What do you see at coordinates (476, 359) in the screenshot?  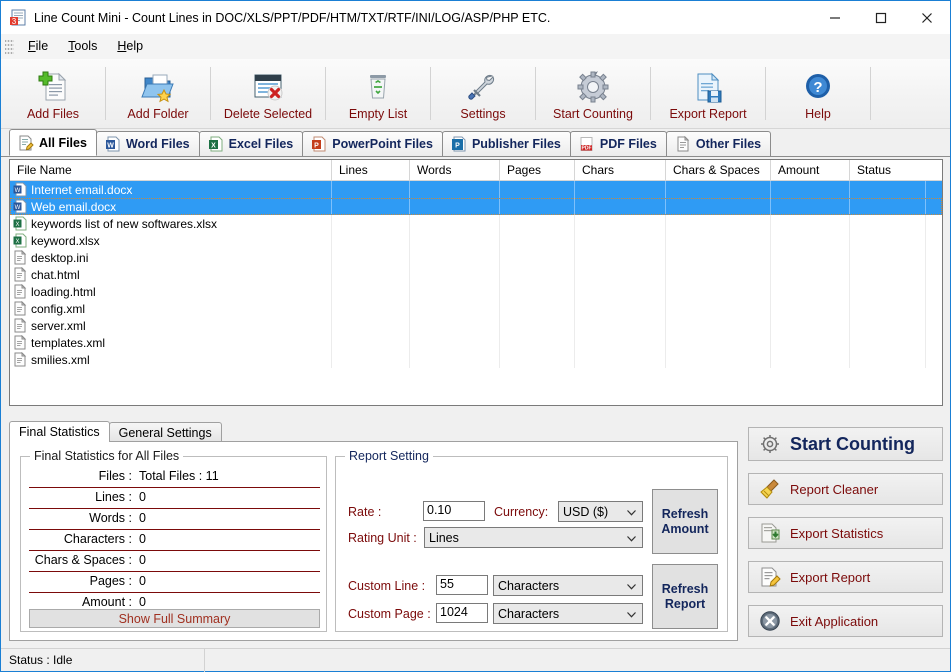 I see `table-row: smilies.xml` at bounding box center [476, 359].